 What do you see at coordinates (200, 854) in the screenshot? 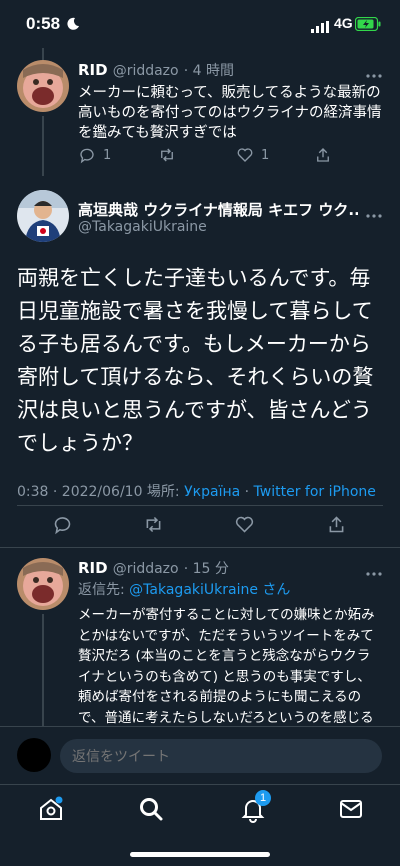
I see `home-indicator` at bounding box center [200, 854].